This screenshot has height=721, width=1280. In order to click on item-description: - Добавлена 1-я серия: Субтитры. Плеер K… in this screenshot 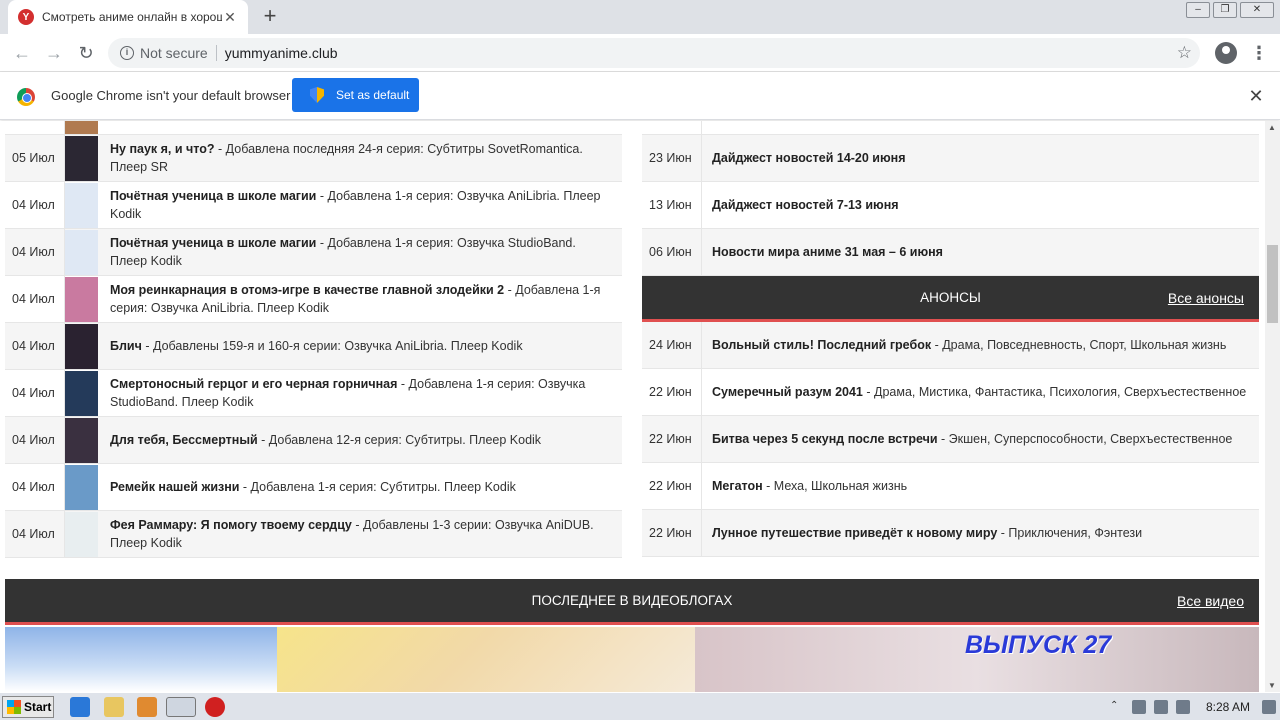, I will do `click(377, 487)`.